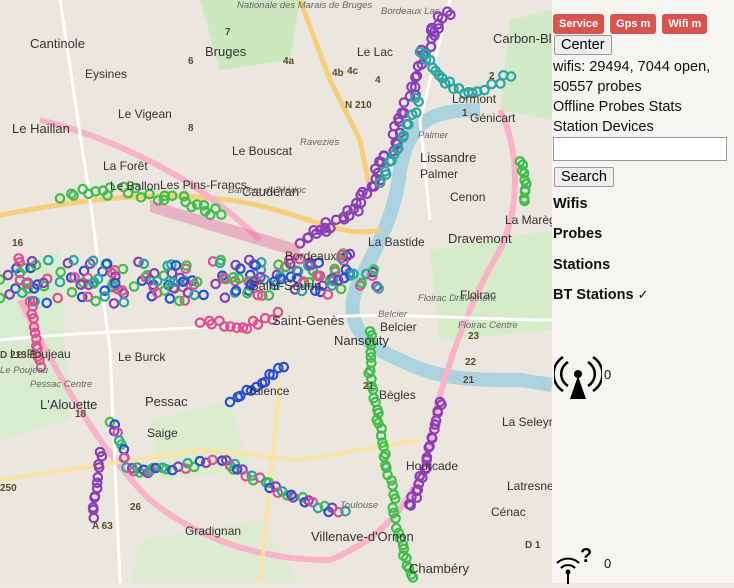 This screenshot has height=588, width=734. What do you see at coordinates (162, 433) in the screenshot?
I see `place-label: Saige` at bounding box center [162, 433].